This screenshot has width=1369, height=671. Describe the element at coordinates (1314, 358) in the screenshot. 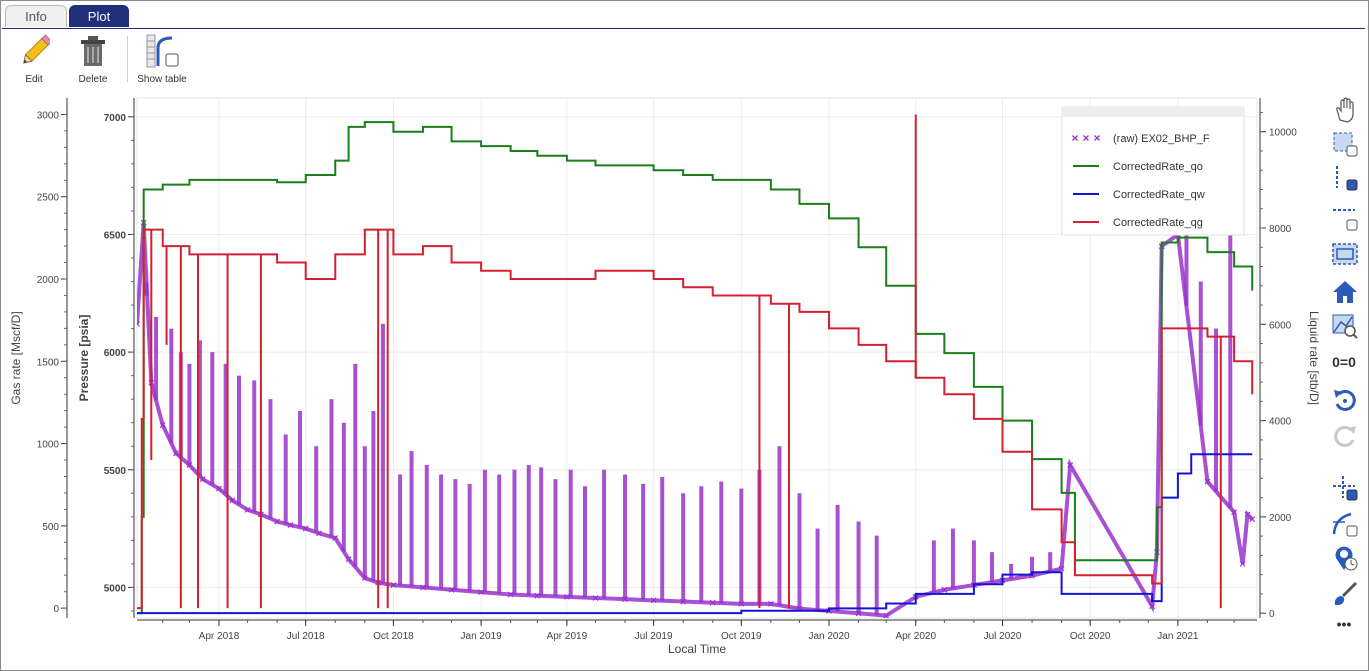

I see `liquid-axis-title: Liquid rate [stb/D]` at that location.